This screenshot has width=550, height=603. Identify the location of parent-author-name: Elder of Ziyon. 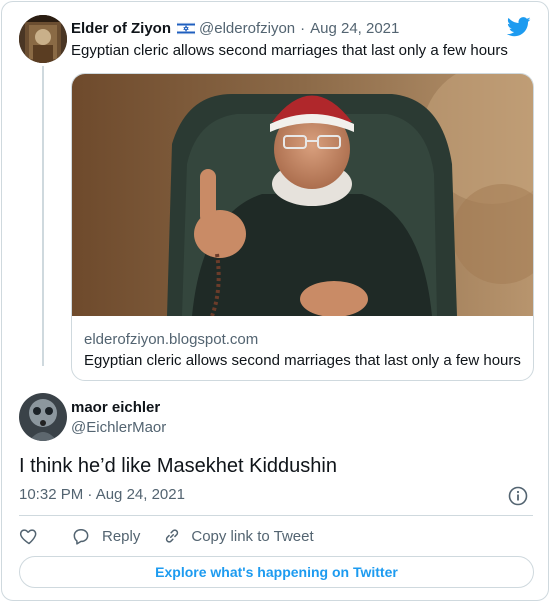
(121, 28).